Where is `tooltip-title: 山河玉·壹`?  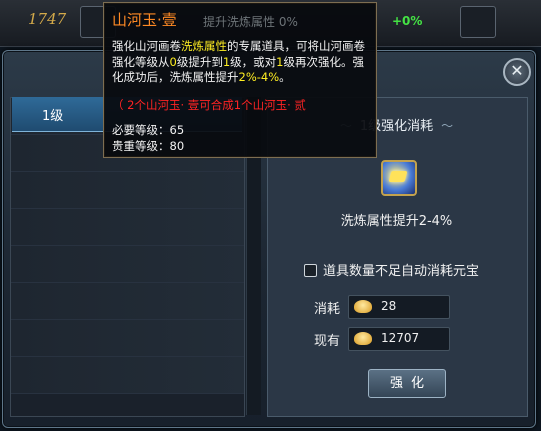 tooltip-title: 山河玉·壹 is located at coordinates (144, 20).